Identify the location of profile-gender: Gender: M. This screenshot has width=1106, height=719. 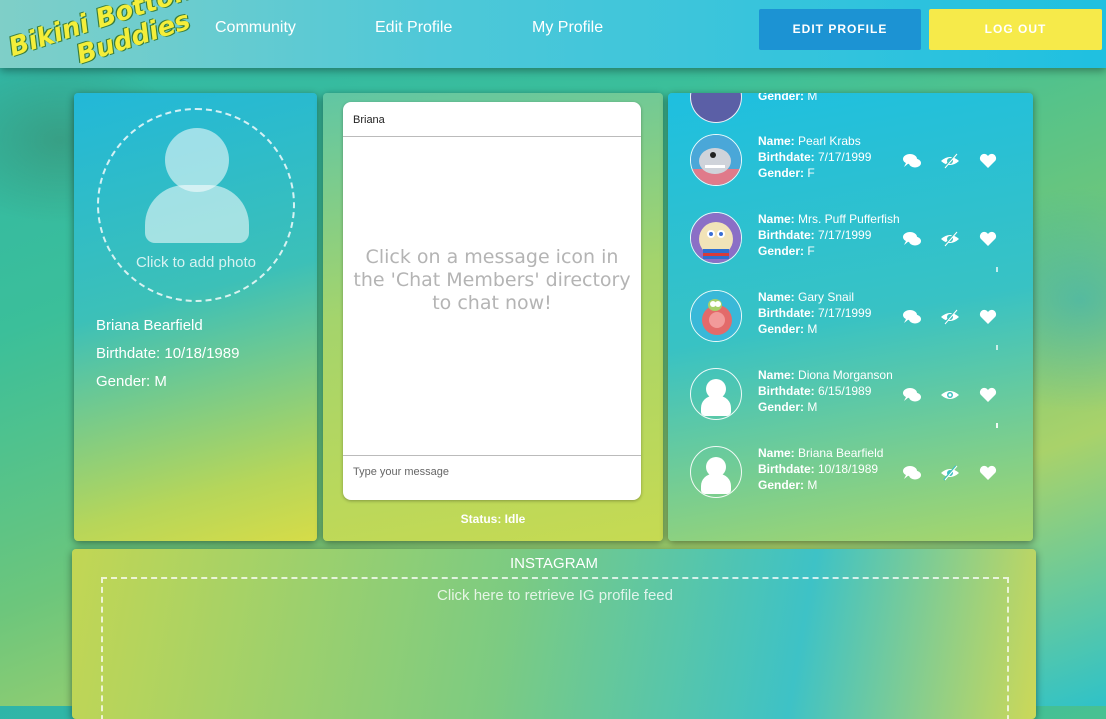
(131, 381).